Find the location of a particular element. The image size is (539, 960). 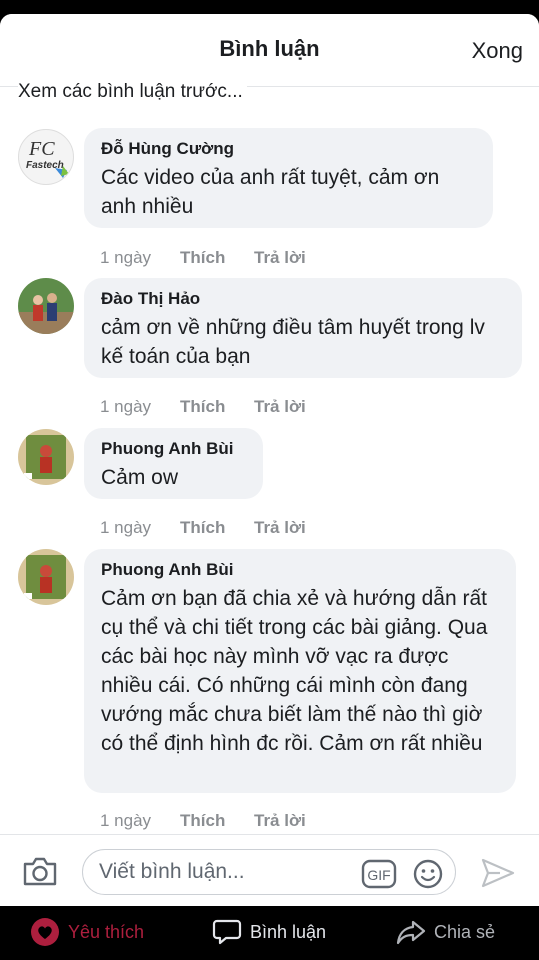

comment-input: Viết bình luận... GIF is located at coordinates (269, 872).